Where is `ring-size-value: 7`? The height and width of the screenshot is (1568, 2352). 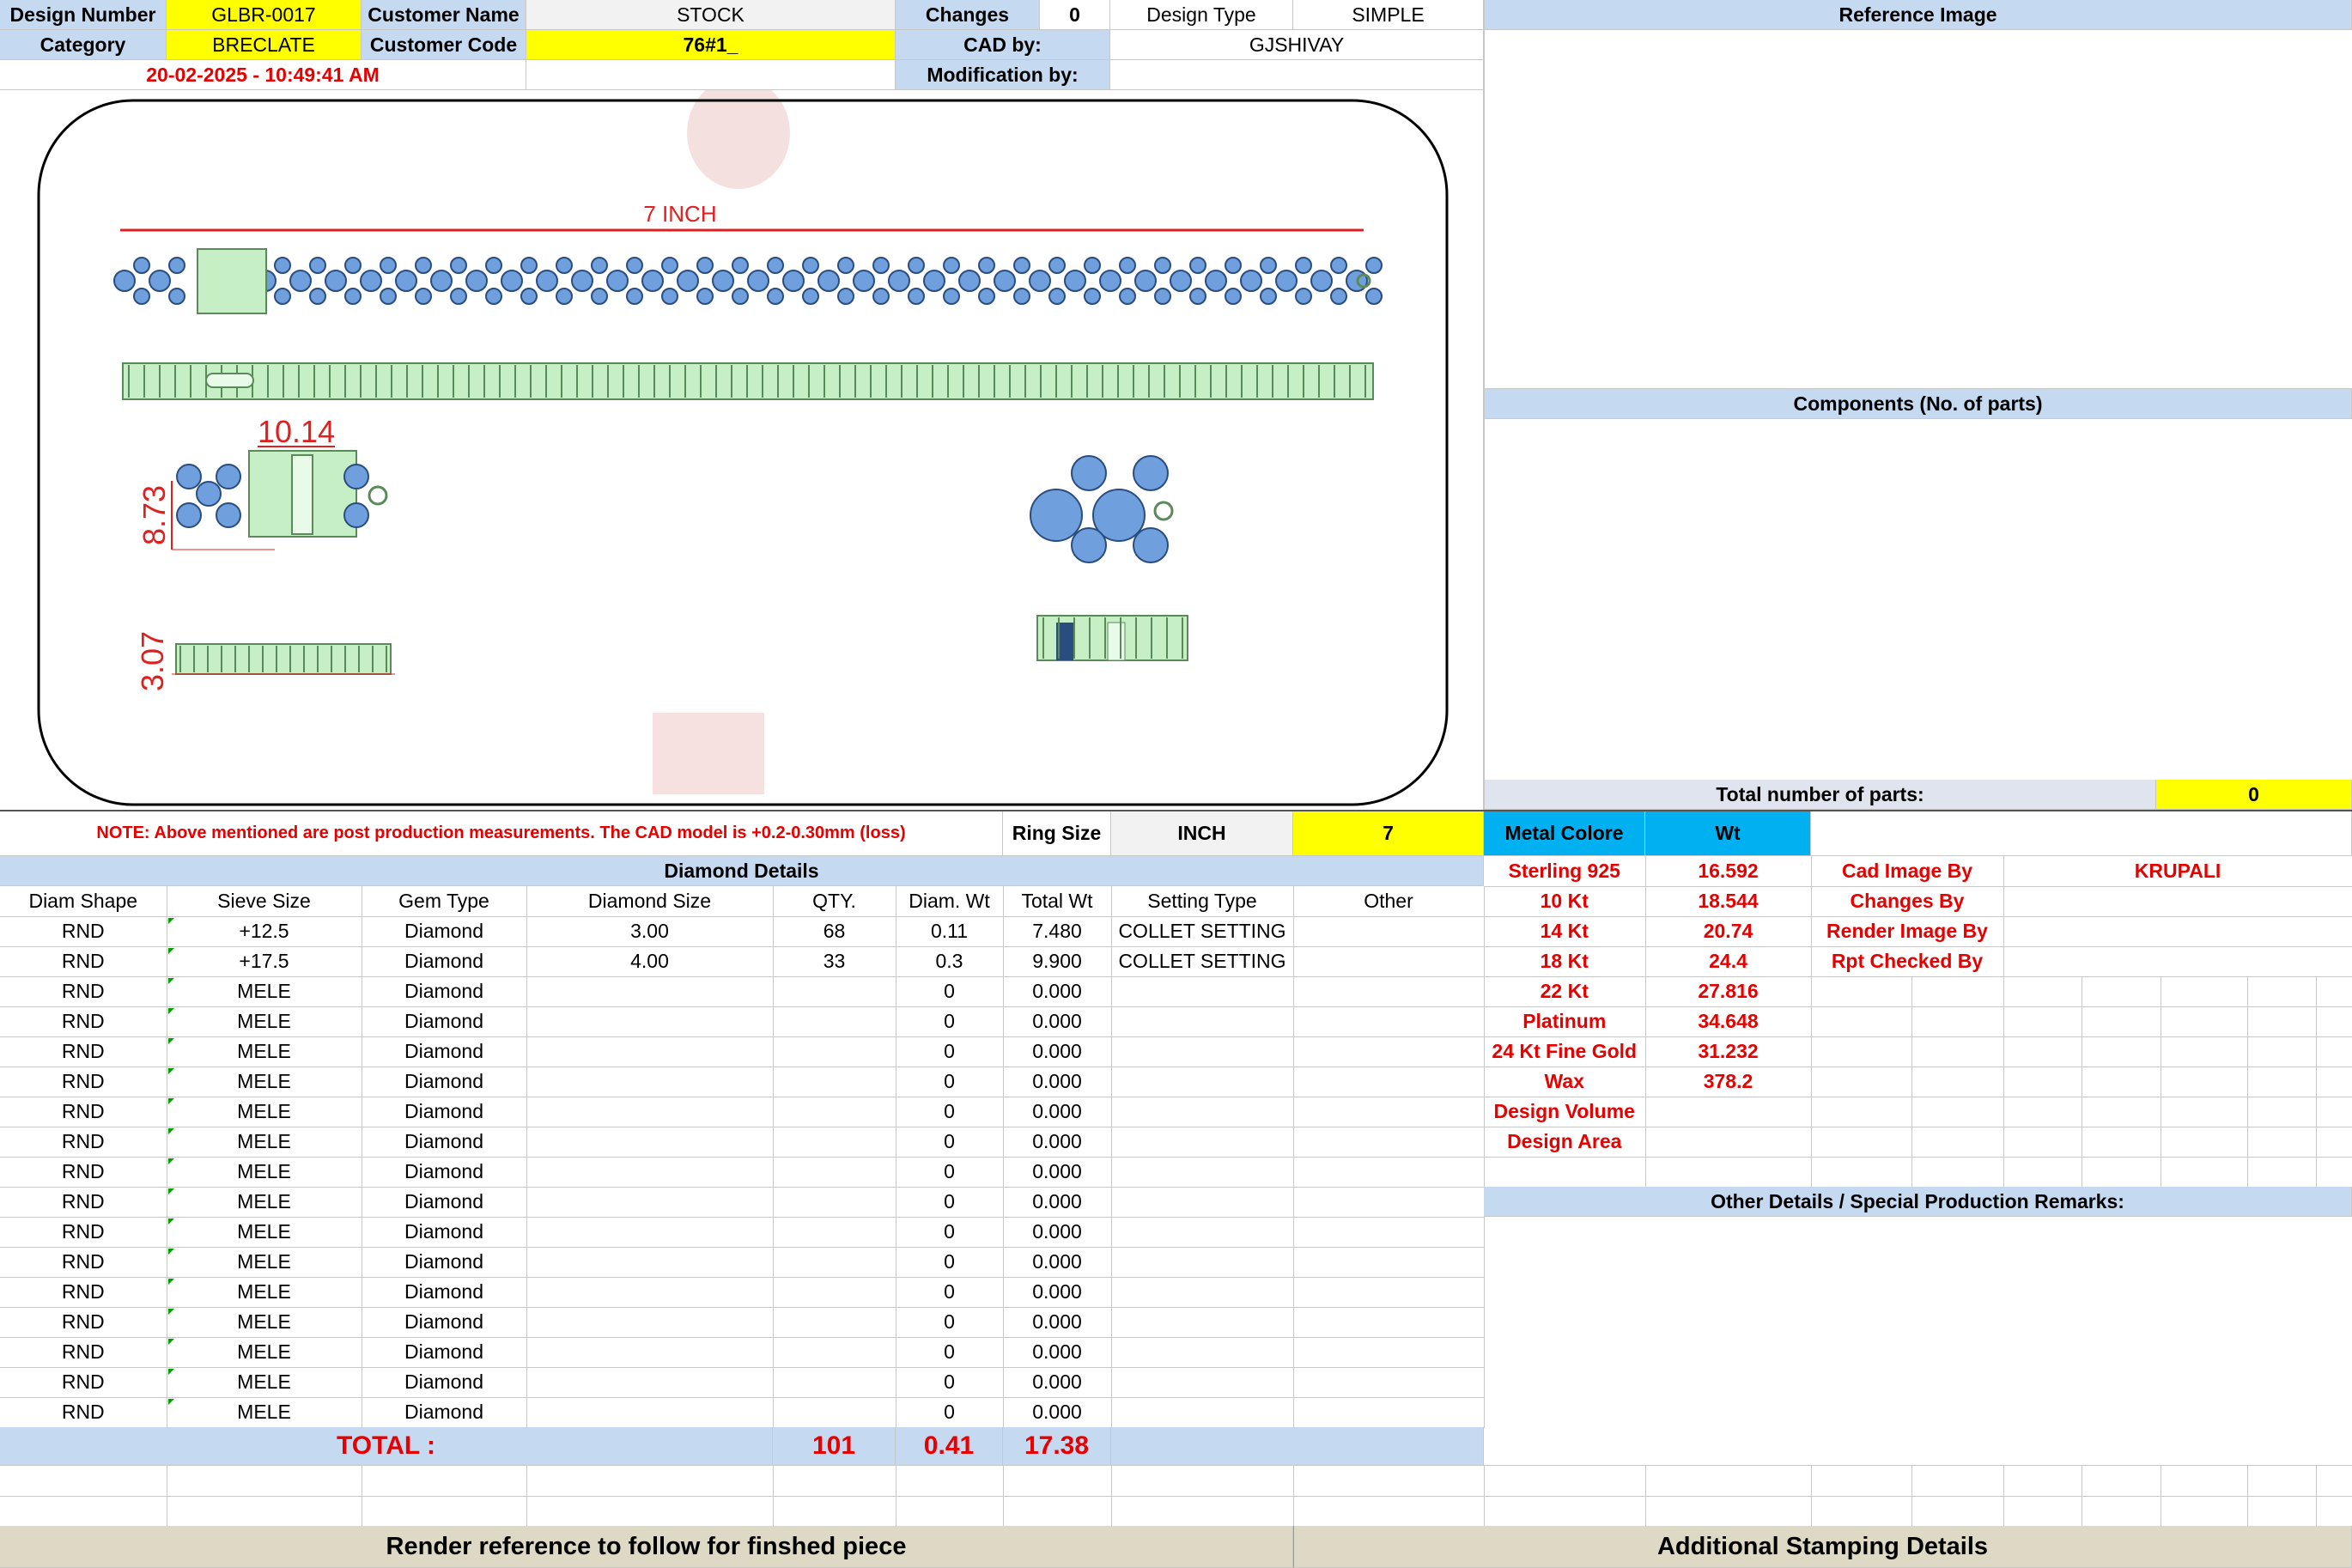 ring-size-value: 7 is located at coordinates (1388, 833).